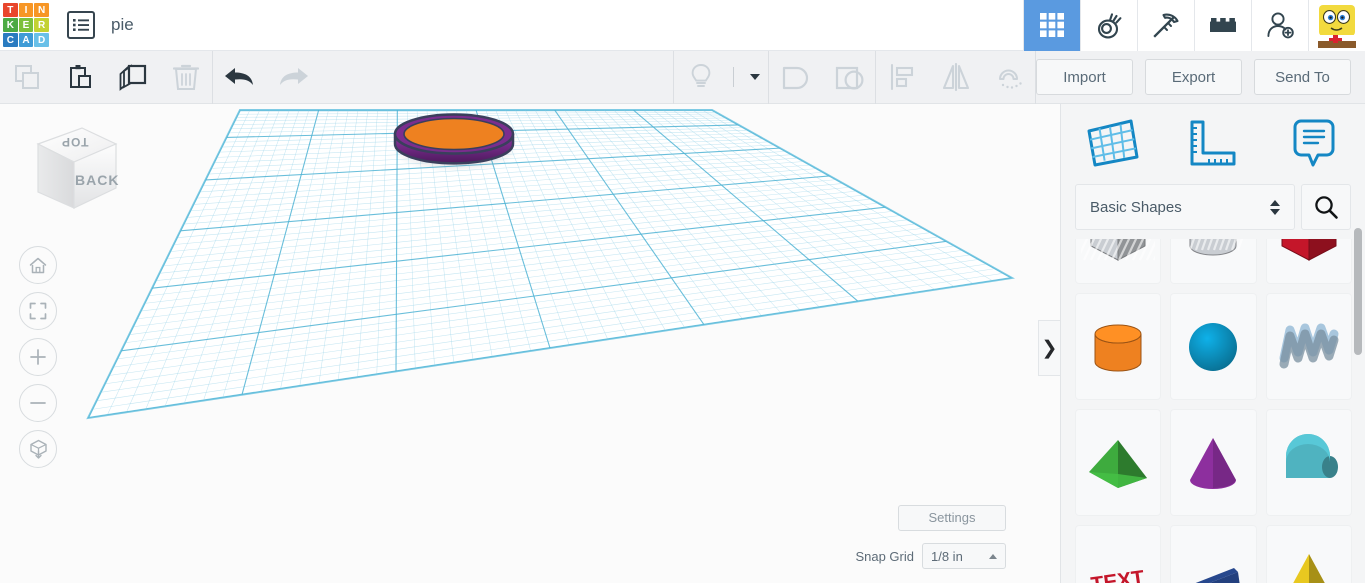 This screenshot has width=1365, height=583. I want to click on lego-brick-icon, so click(1222, 25).